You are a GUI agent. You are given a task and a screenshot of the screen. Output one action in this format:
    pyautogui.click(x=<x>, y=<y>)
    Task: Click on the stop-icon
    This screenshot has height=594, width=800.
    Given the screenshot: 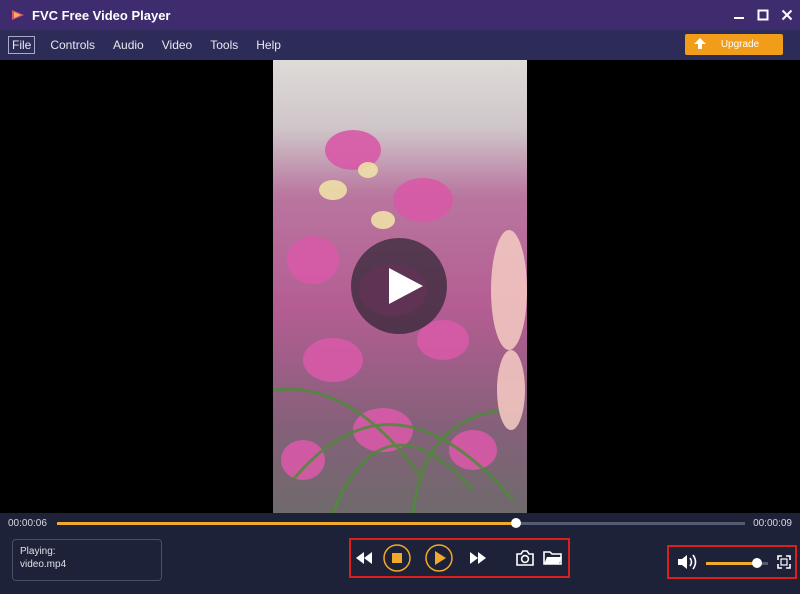 What is the action you would take?
    pyautogui.click(x=397, y=558)
    